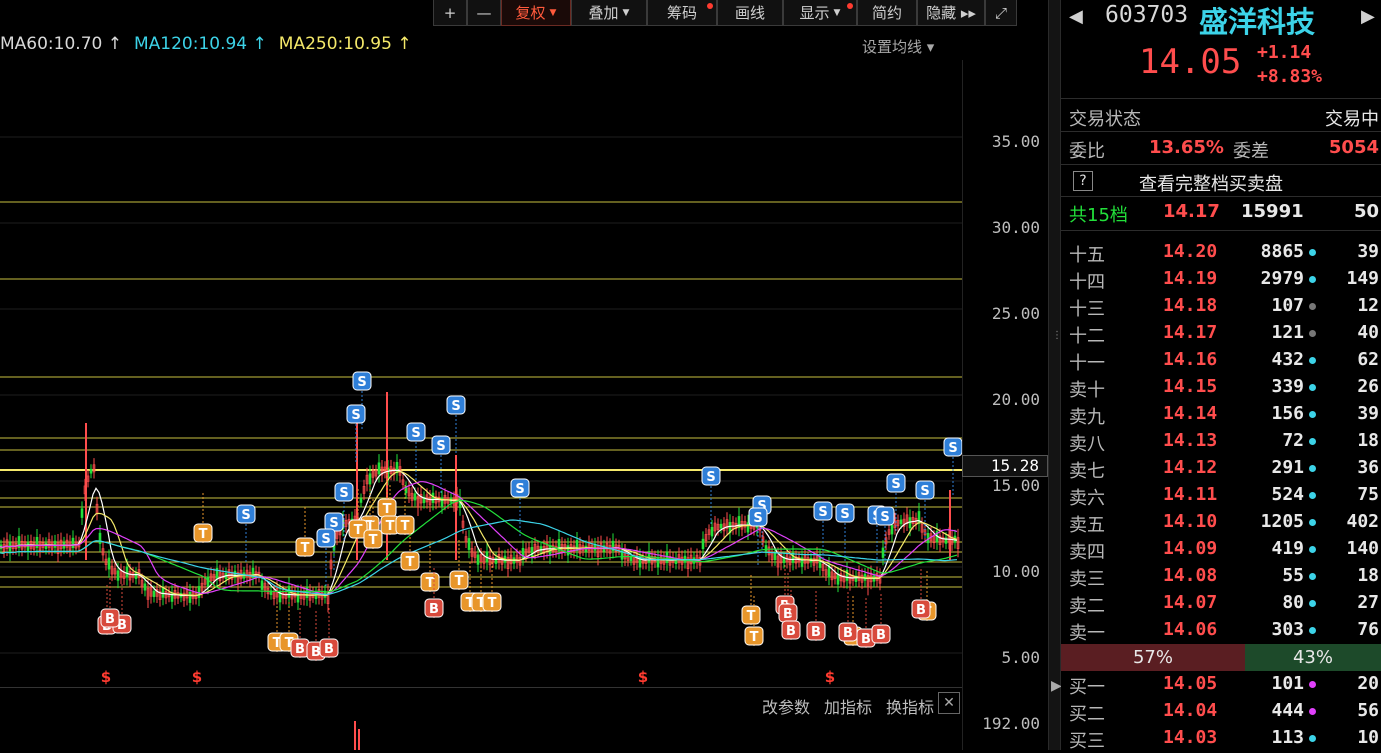 Image resolution: width=1381 pixels, height=753 pixels. Describe the element at coordinates (1190, 575) in the screenshot. I see `level-price: 14.08` at that location.